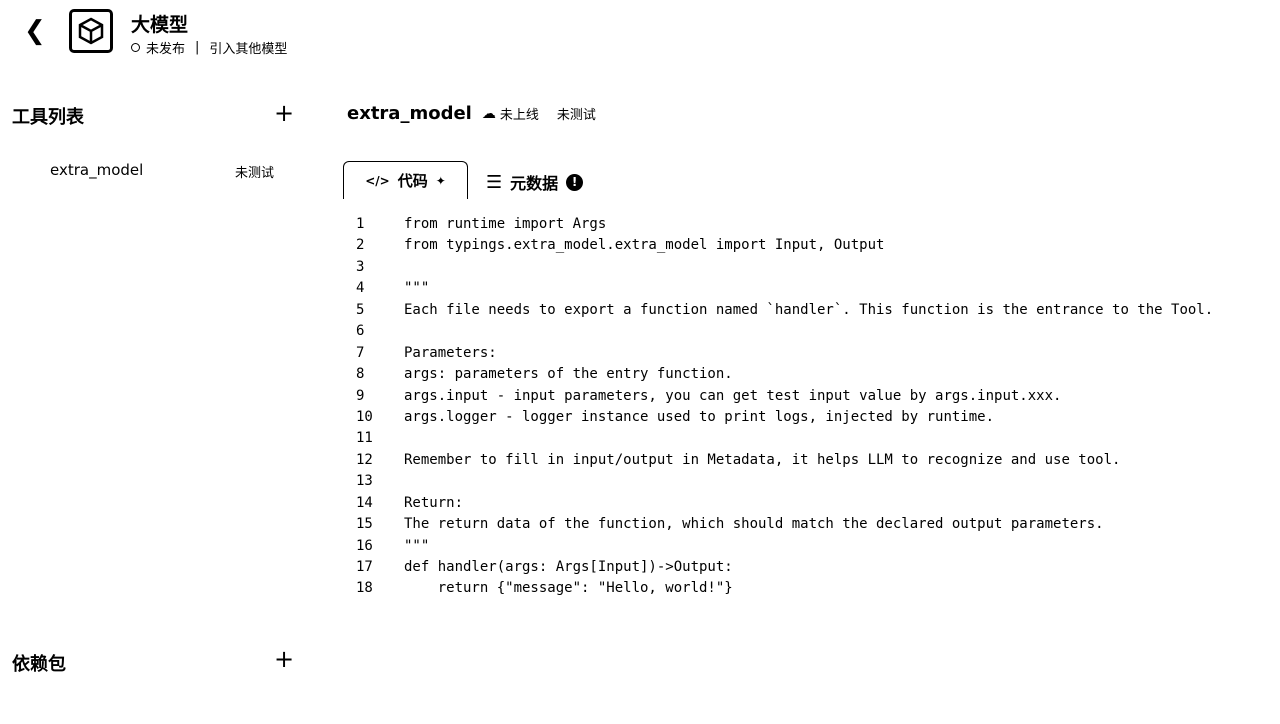 This screenshot has width=1280, height=724. Describe the element at coordinates (781, 481) in the screenshot. I see `code-line: 13` at that location.